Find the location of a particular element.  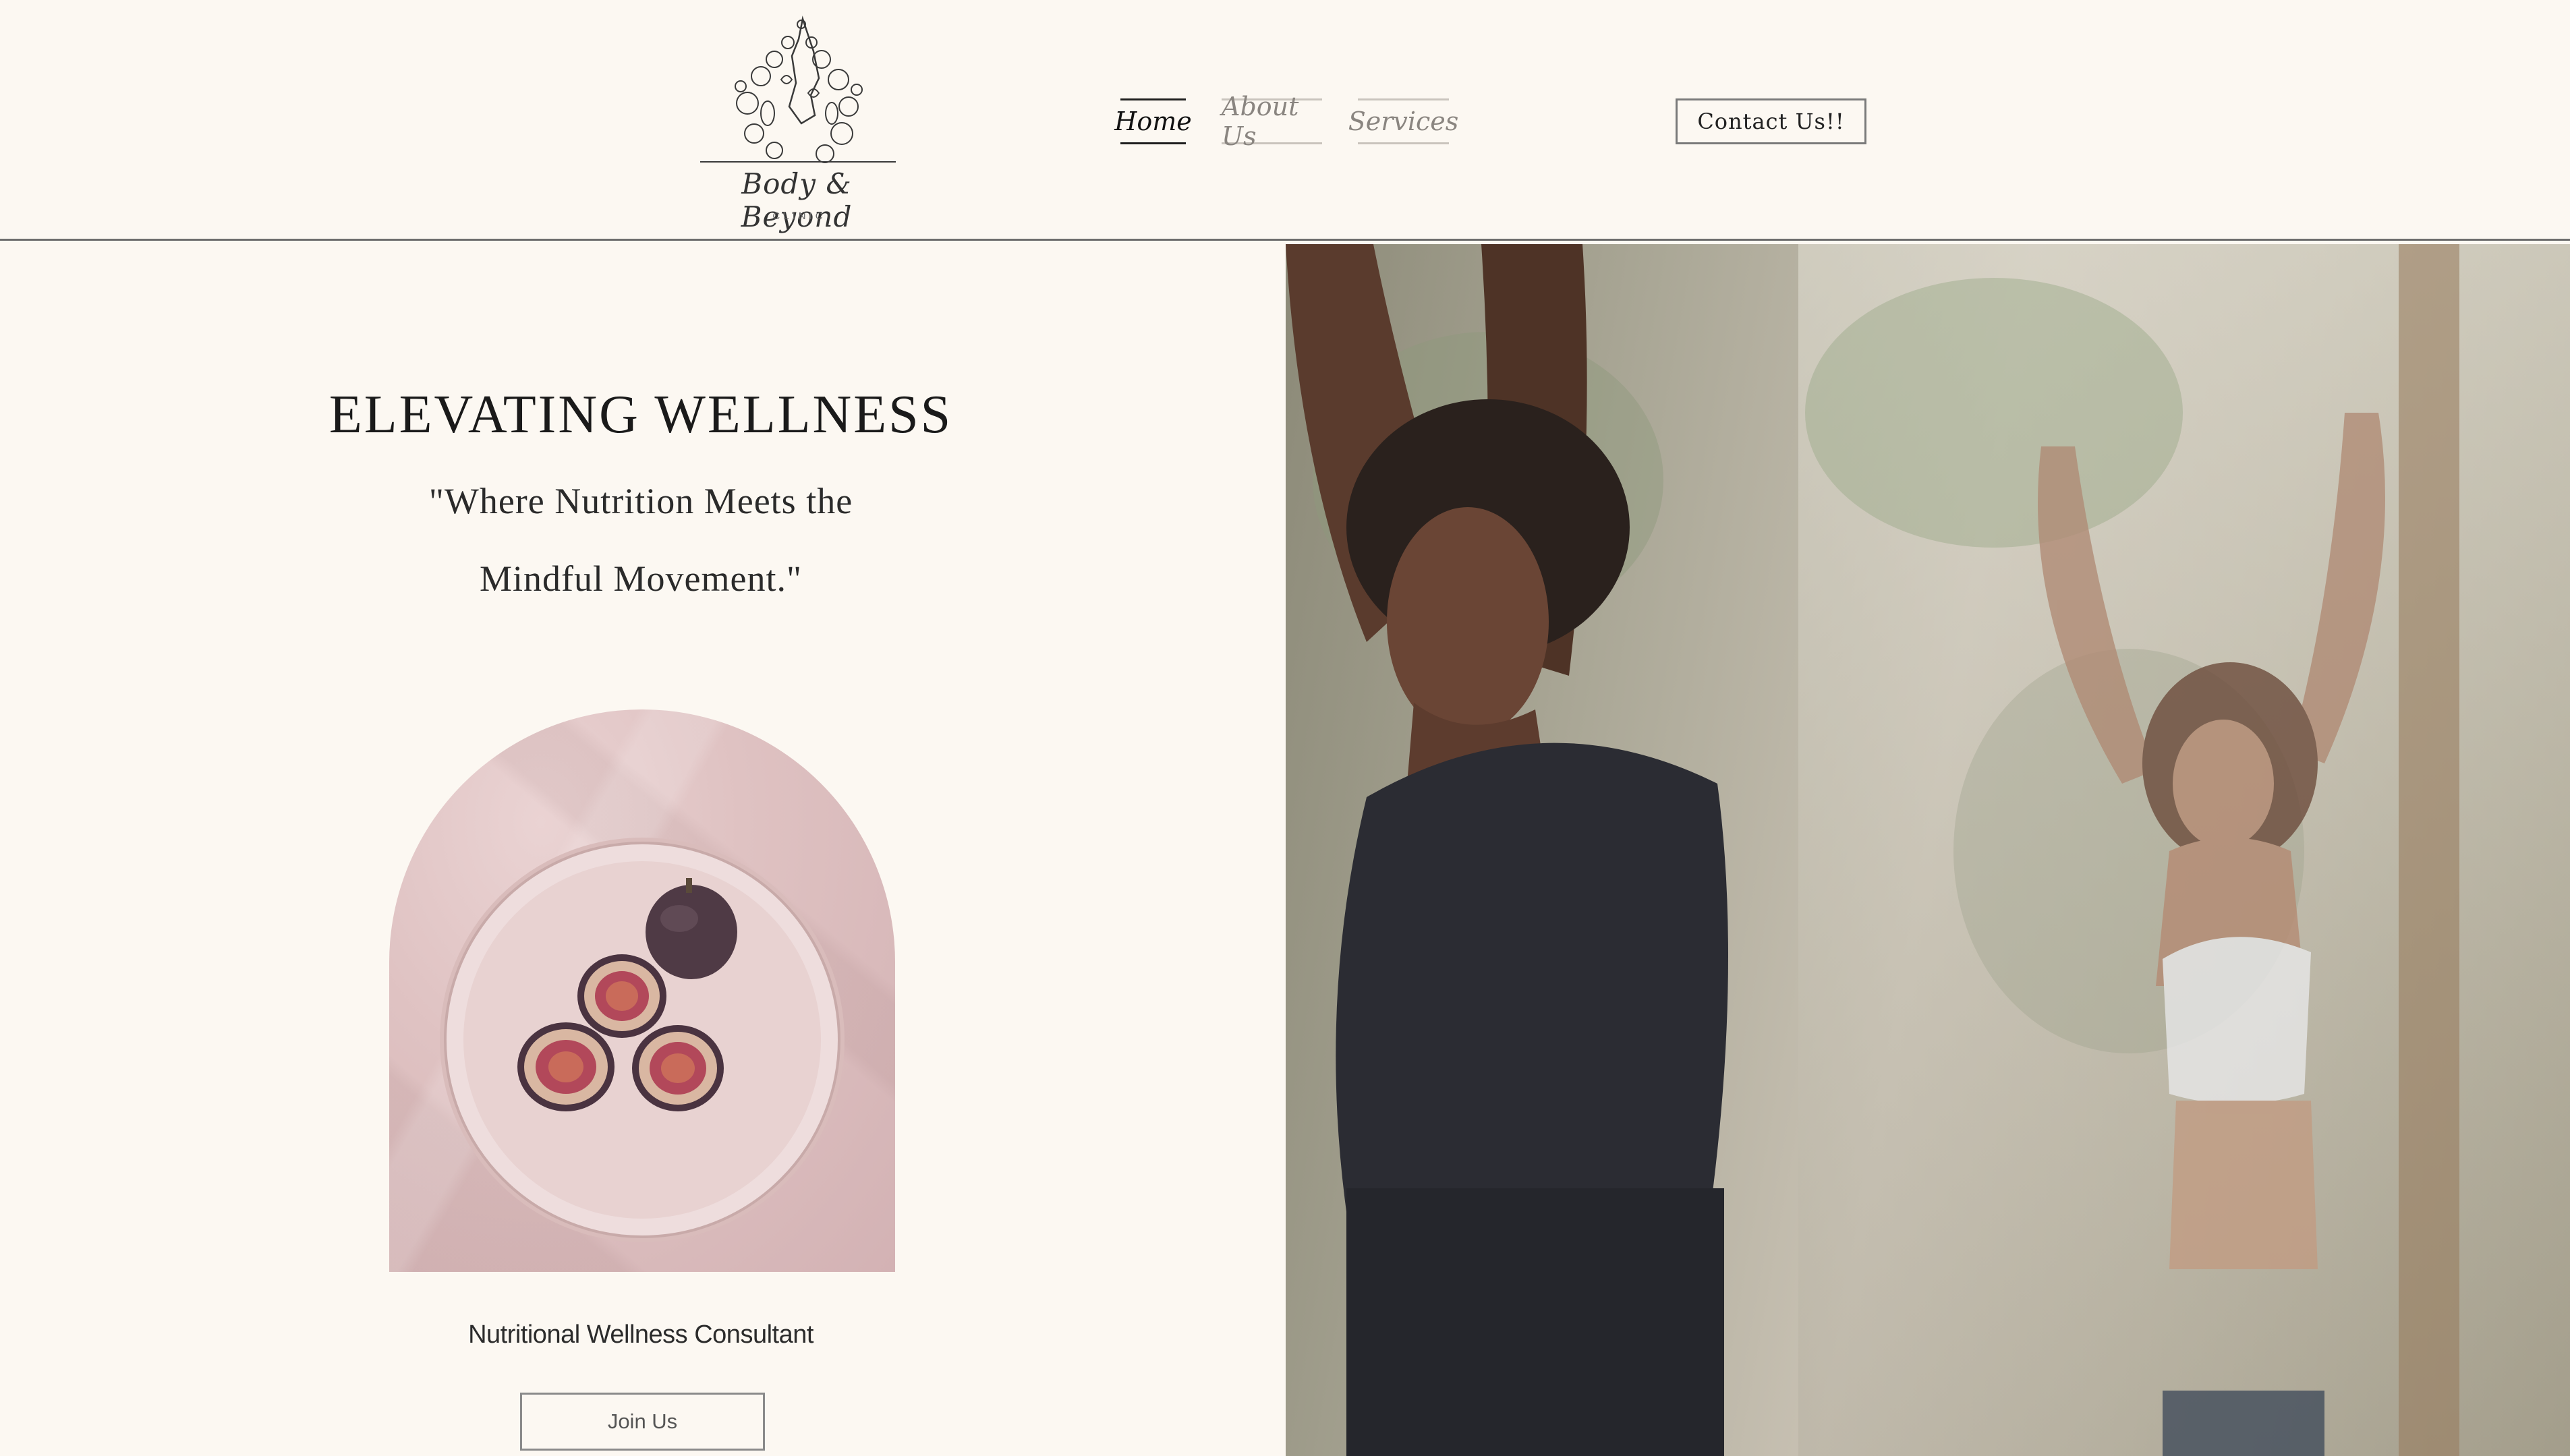

nav-services: Services is located at coordinates (1403, 121).